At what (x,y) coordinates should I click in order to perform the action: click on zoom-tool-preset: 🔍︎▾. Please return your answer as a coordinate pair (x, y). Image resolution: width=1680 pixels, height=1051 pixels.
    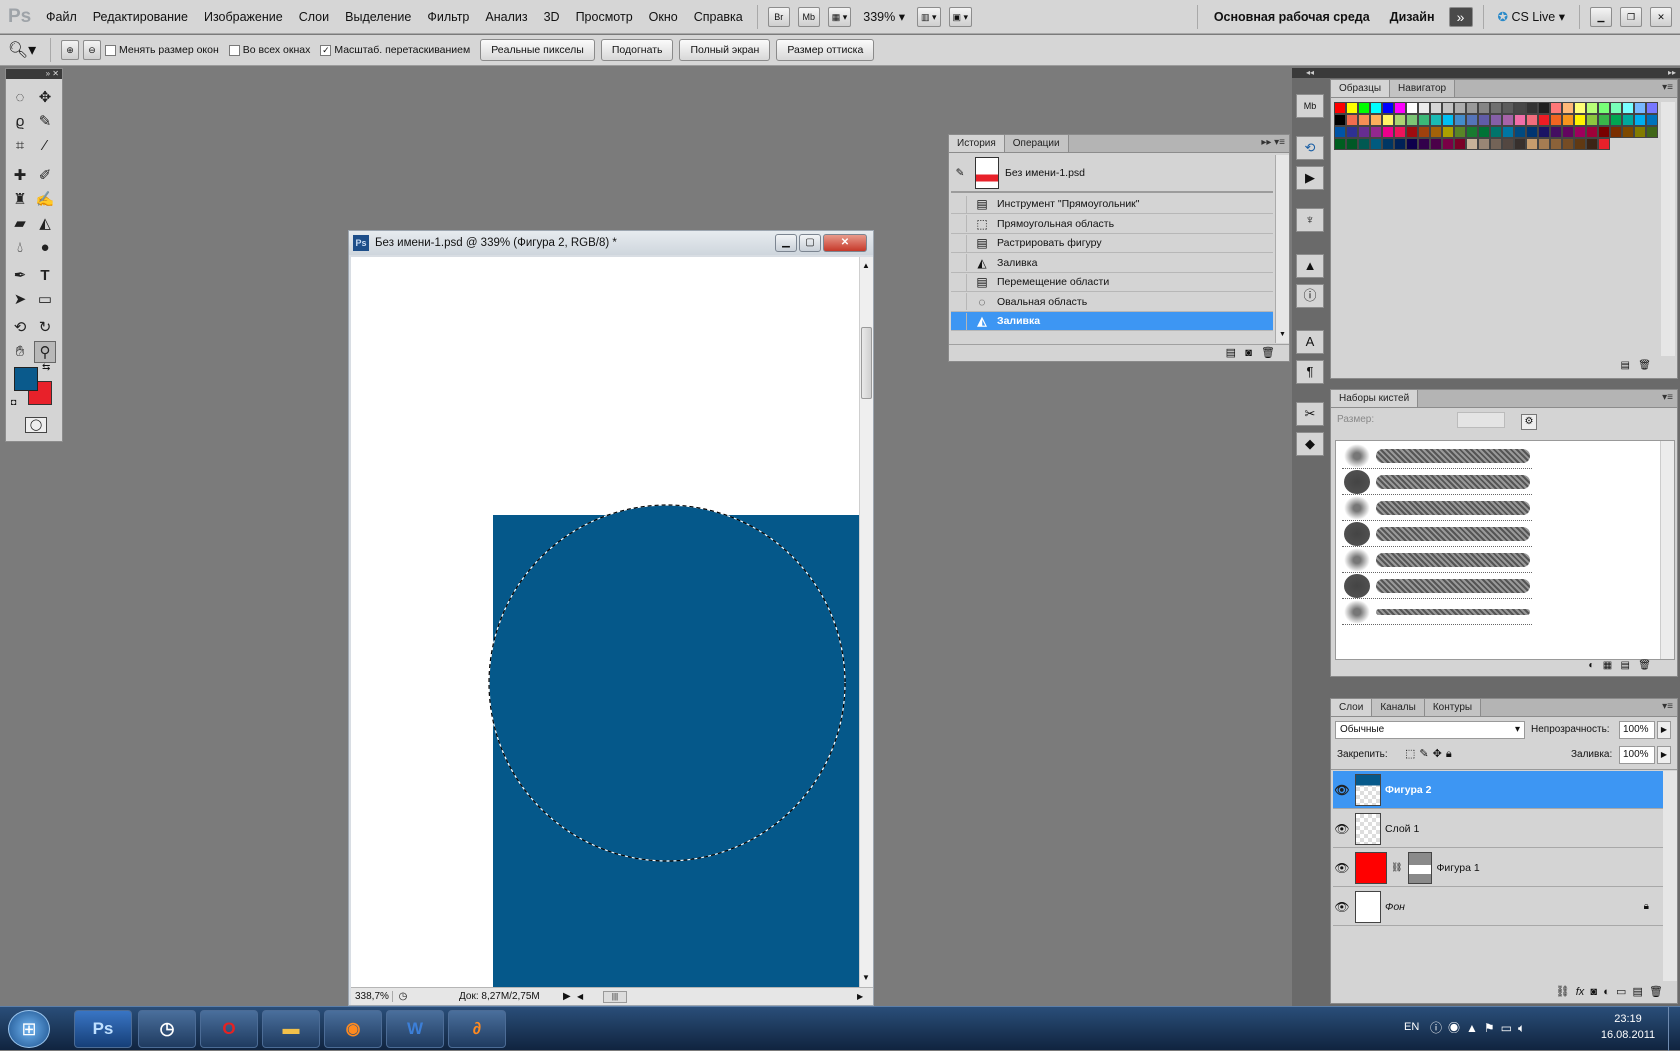
    Looking at the image, I should click on (22, 50).